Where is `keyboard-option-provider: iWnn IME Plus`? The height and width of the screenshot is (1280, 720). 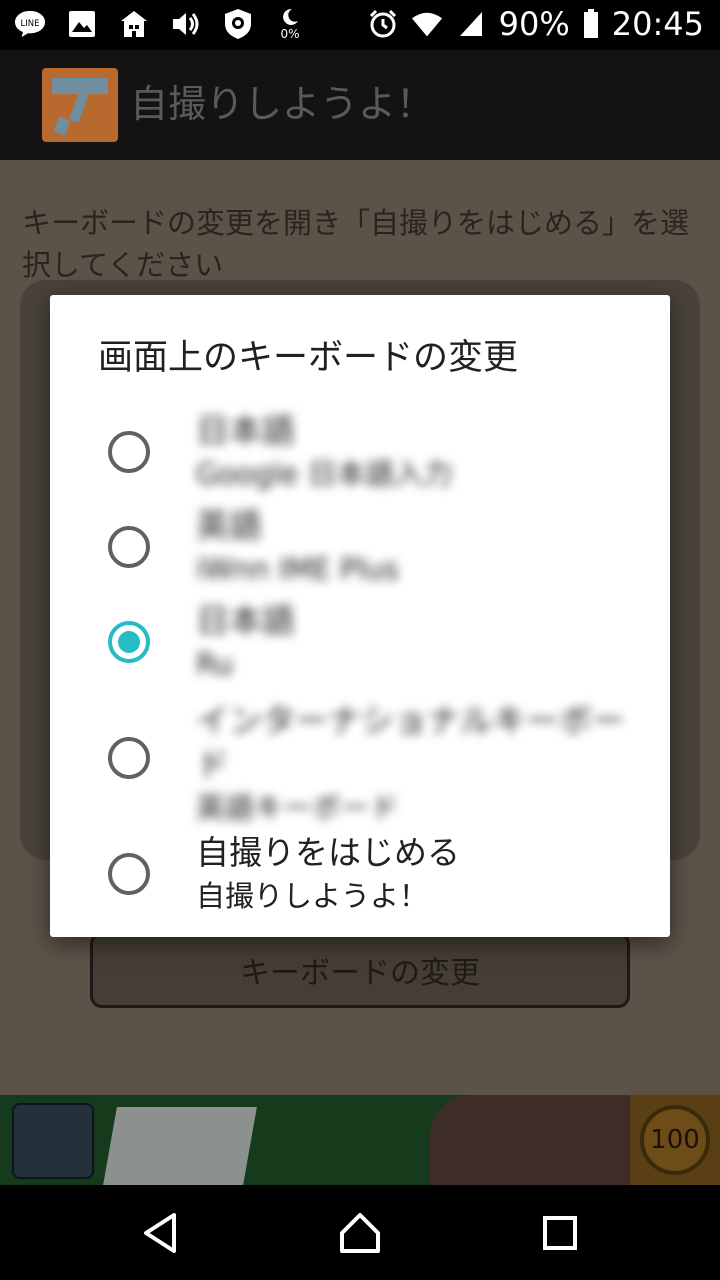 keyboard-option-provider: iWnn IME Plus is located at coordinates (297, 569).